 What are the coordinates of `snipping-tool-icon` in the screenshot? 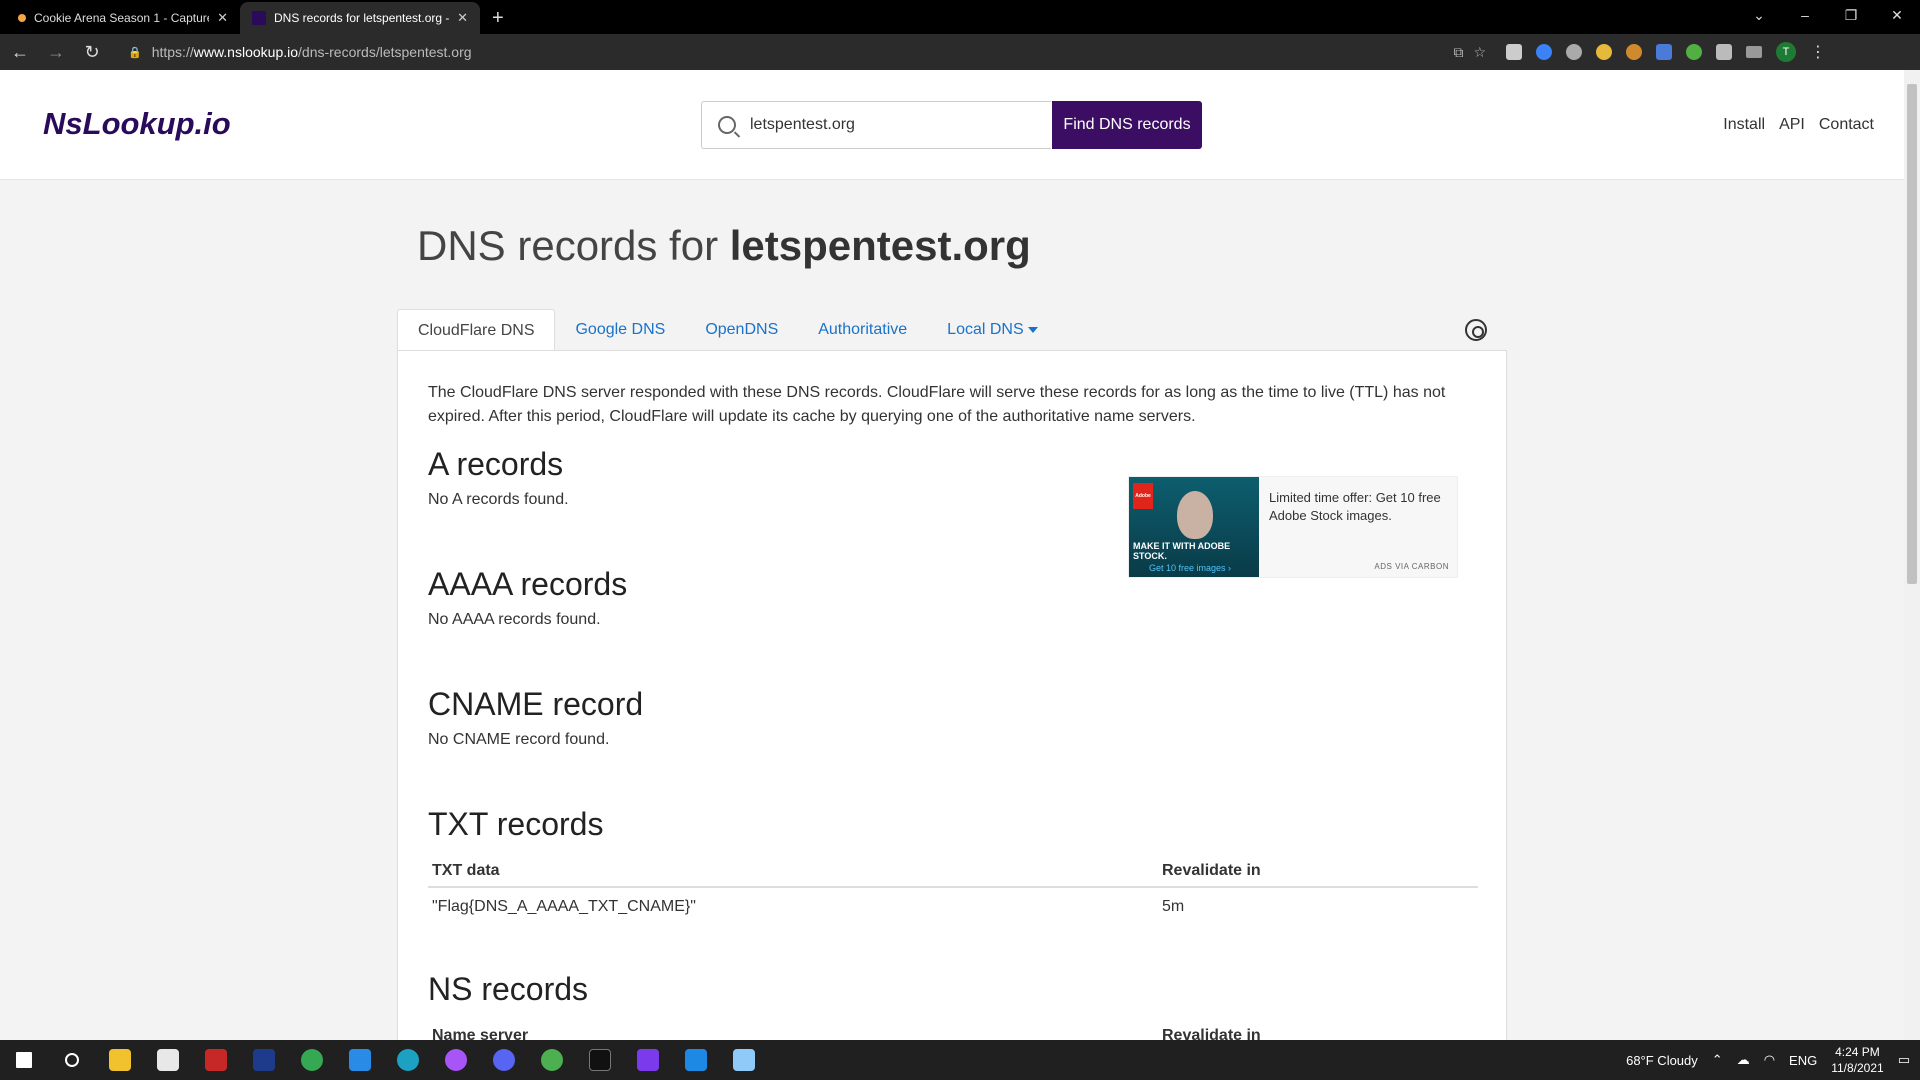 It's located at (168, 1060).